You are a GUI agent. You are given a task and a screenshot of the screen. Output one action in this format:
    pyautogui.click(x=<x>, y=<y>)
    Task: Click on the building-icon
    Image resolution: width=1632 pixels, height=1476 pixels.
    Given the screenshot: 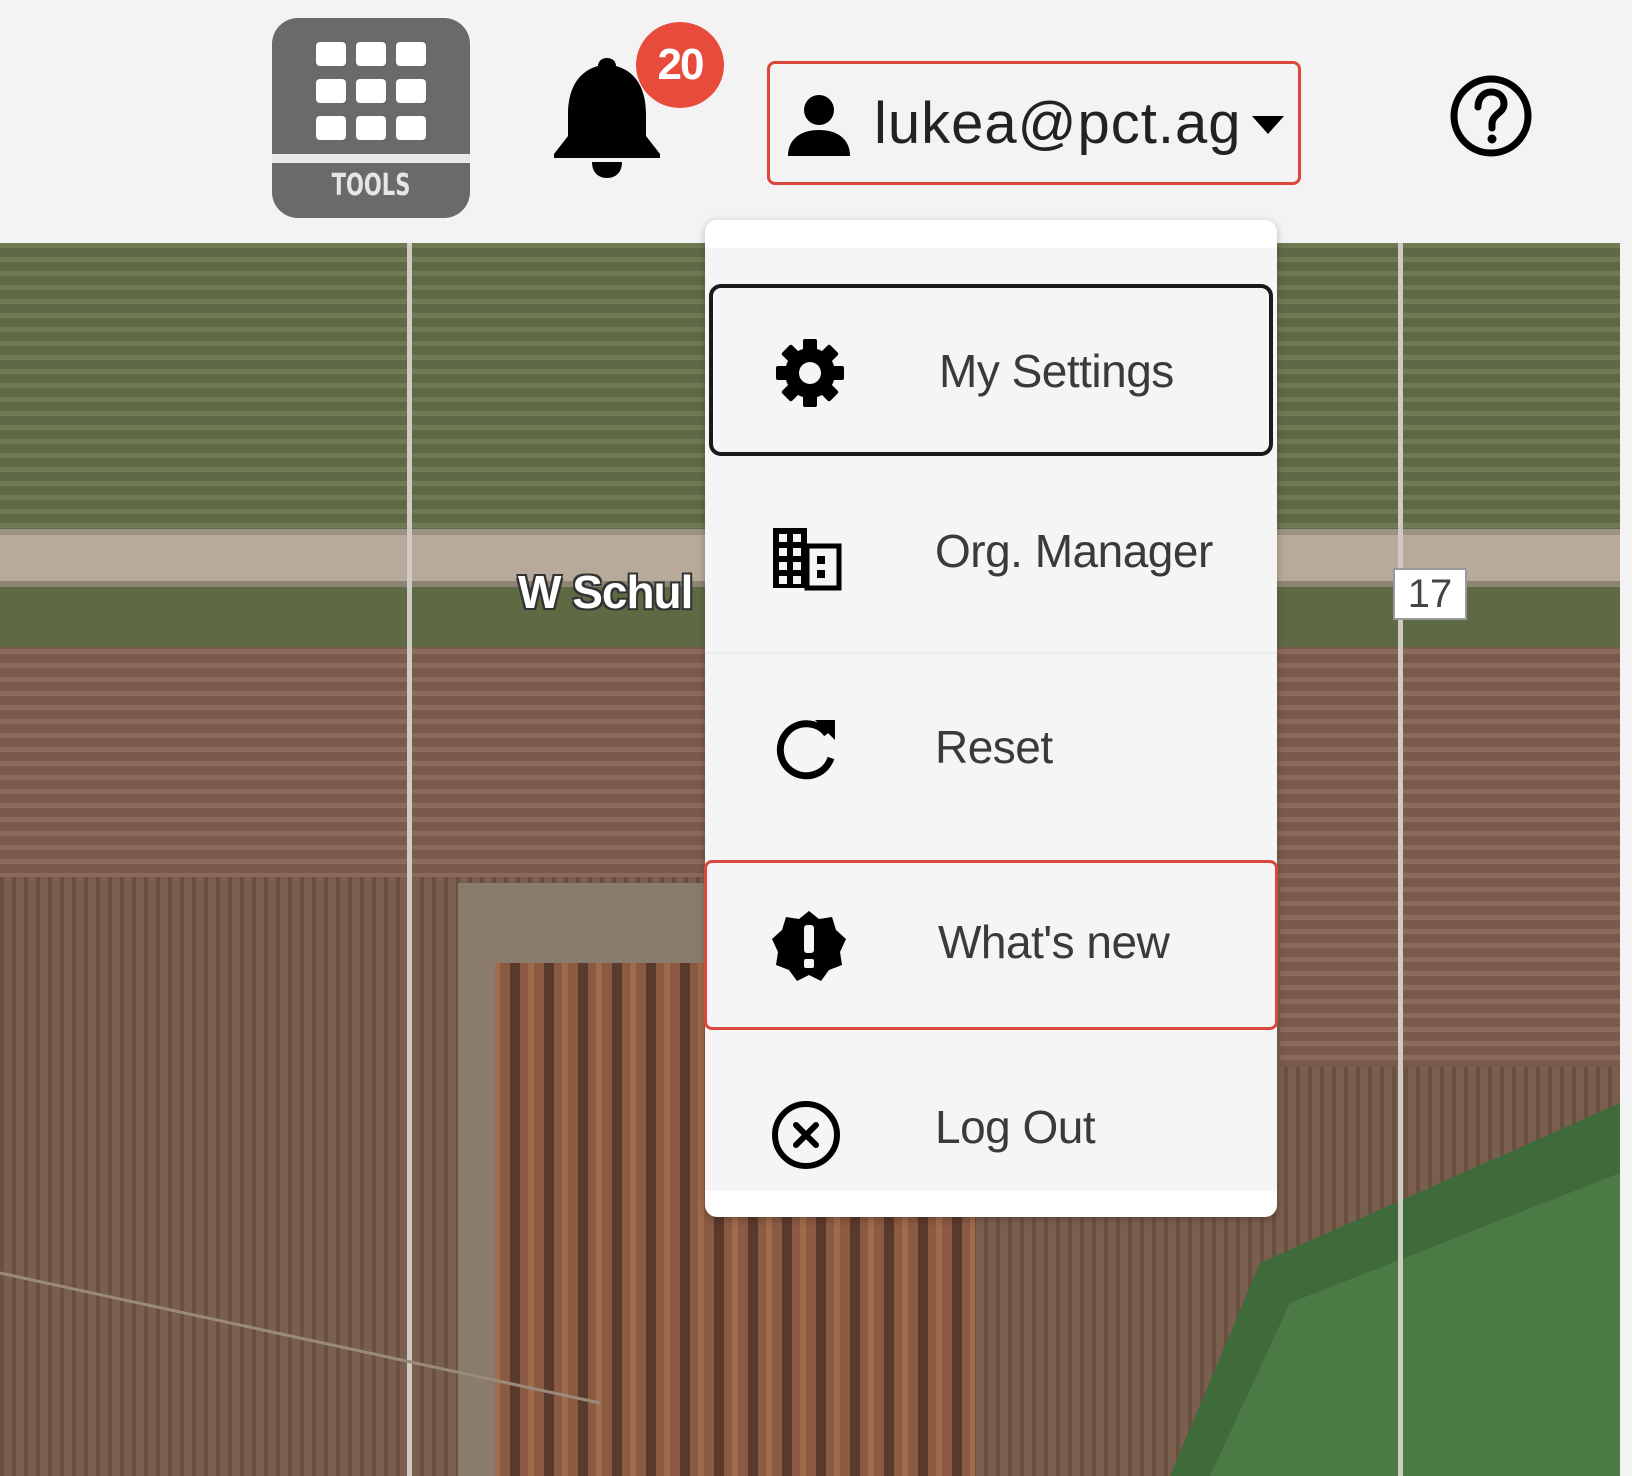 What is the action you would take?
    pyautogui.click(x=807, y=559)
    